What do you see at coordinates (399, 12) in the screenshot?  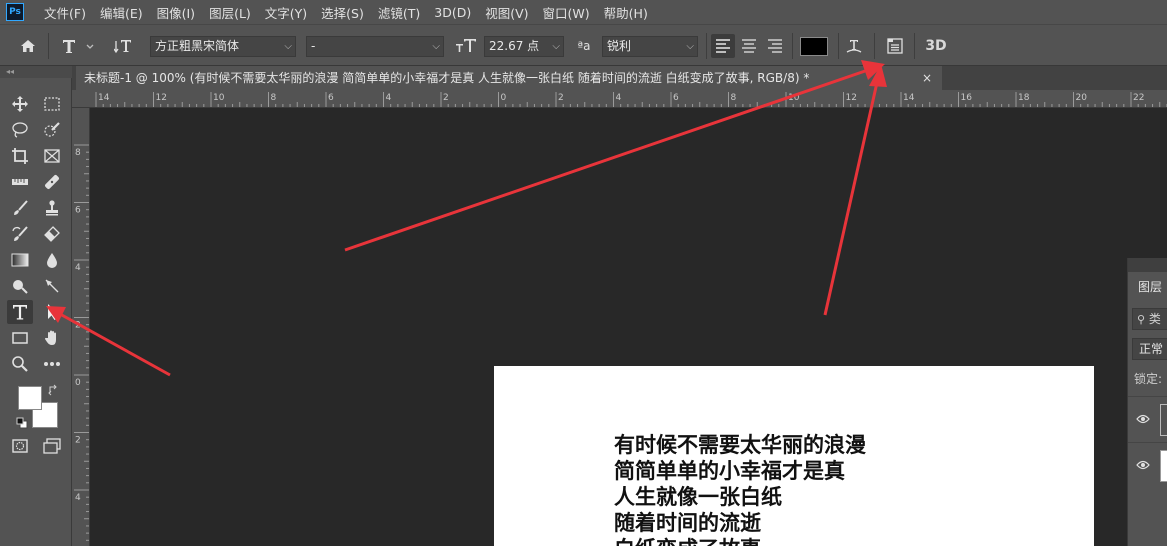 I see `menu-filter: 滤镜(T)` at bounding box center [399, 12].